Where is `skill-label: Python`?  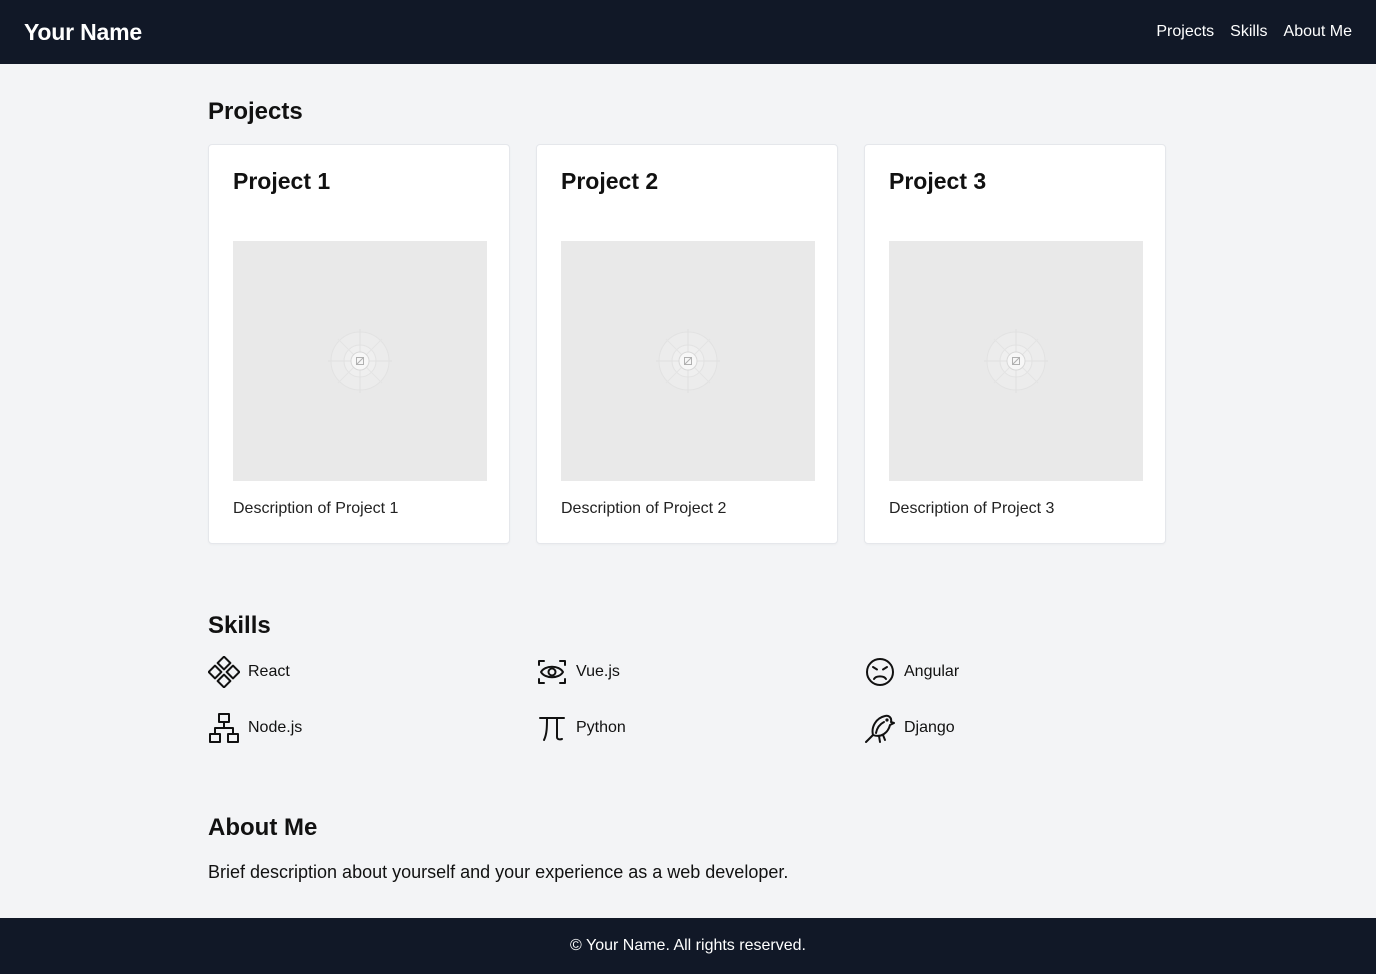 skill-label: Python is located at coordinates (601, 727).